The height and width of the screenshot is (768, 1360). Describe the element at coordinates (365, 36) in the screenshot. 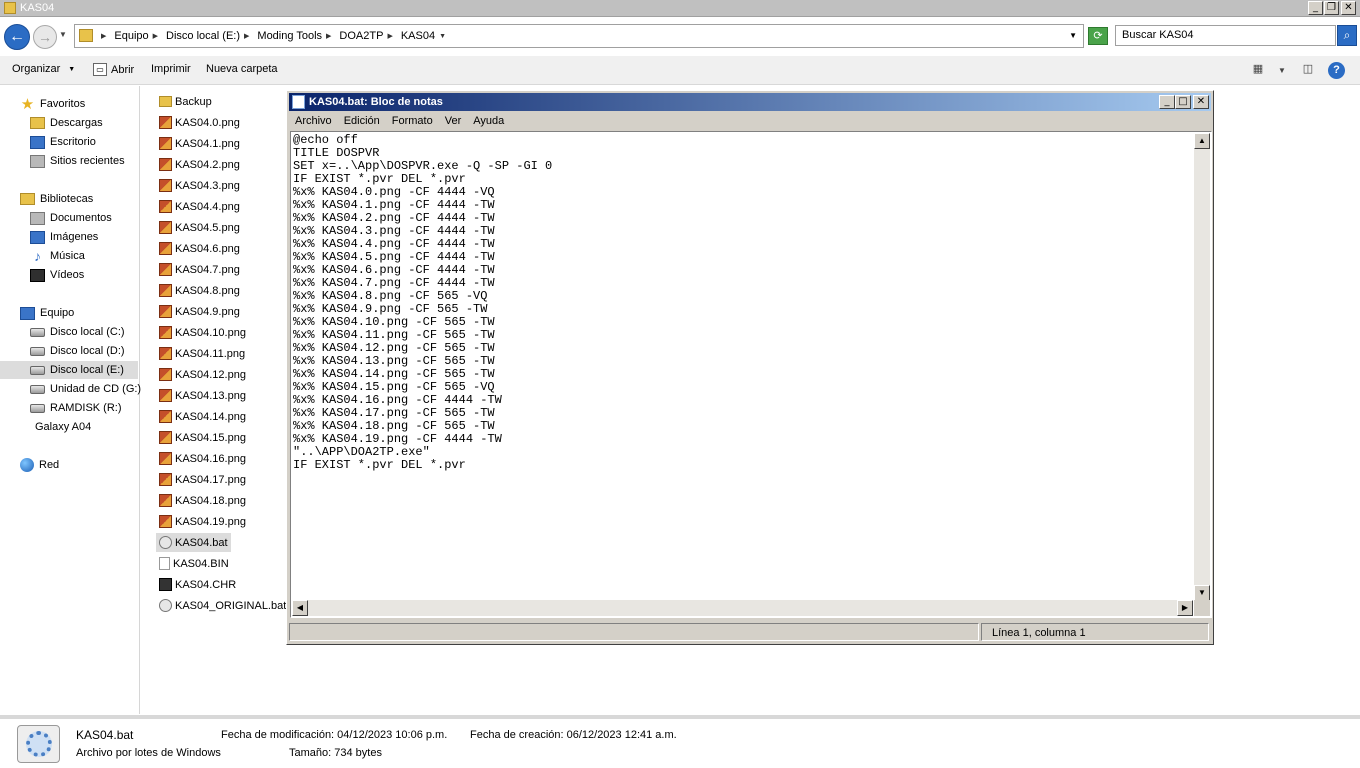

I see `breadcrumb-item: DOA2TP ▶` at that location.